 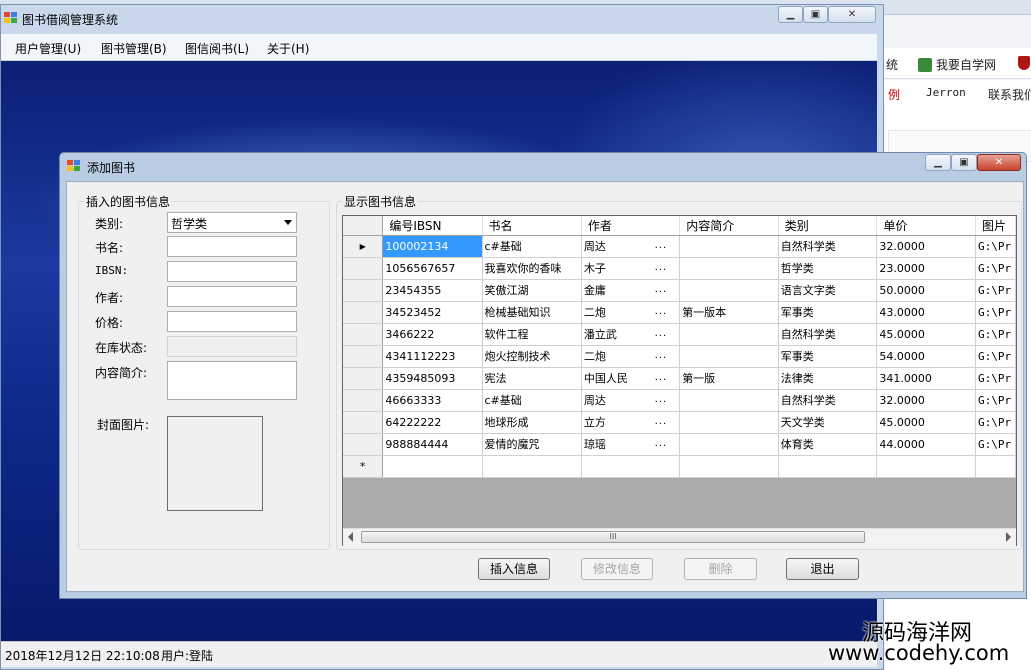 What do you see at coordinates (926, 334) in the screenshot?
I see `grid-cell: 45.0000` at bounding box center [926, 334].